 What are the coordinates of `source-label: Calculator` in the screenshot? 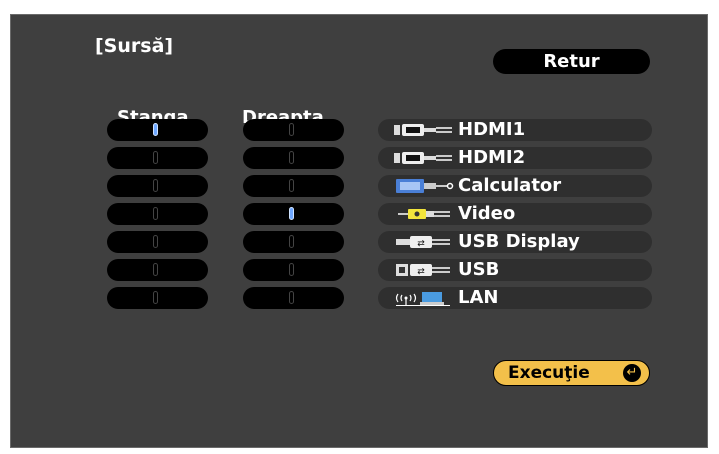 It's located at (510, 185).